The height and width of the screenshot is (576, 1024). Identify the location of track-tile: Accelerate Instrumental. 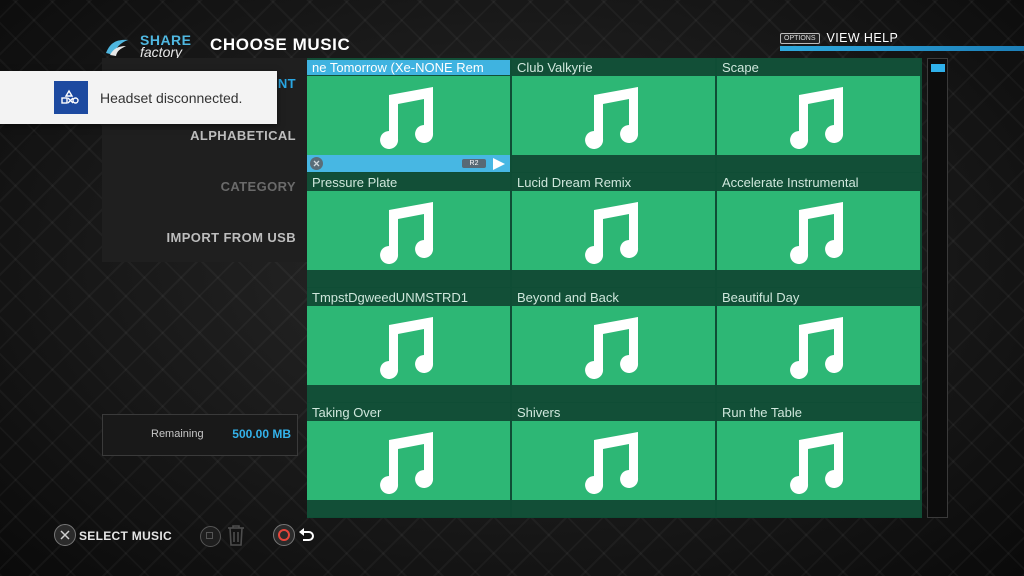
(818, 230).